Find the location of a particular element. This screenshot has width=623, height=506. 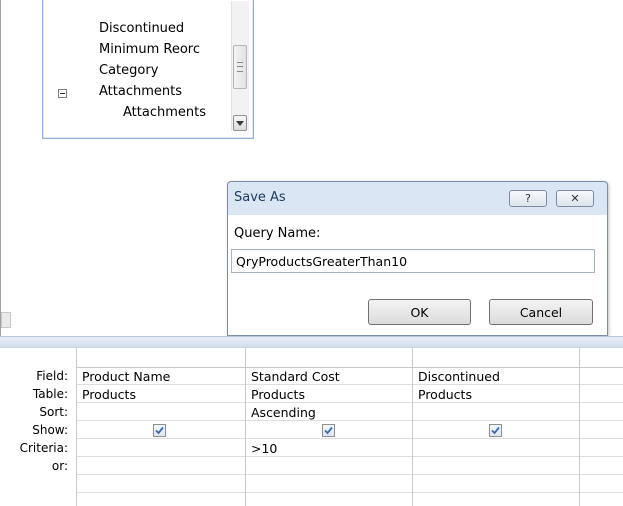

grid-cell-field: Product Name is located at coordinates (161, 376).